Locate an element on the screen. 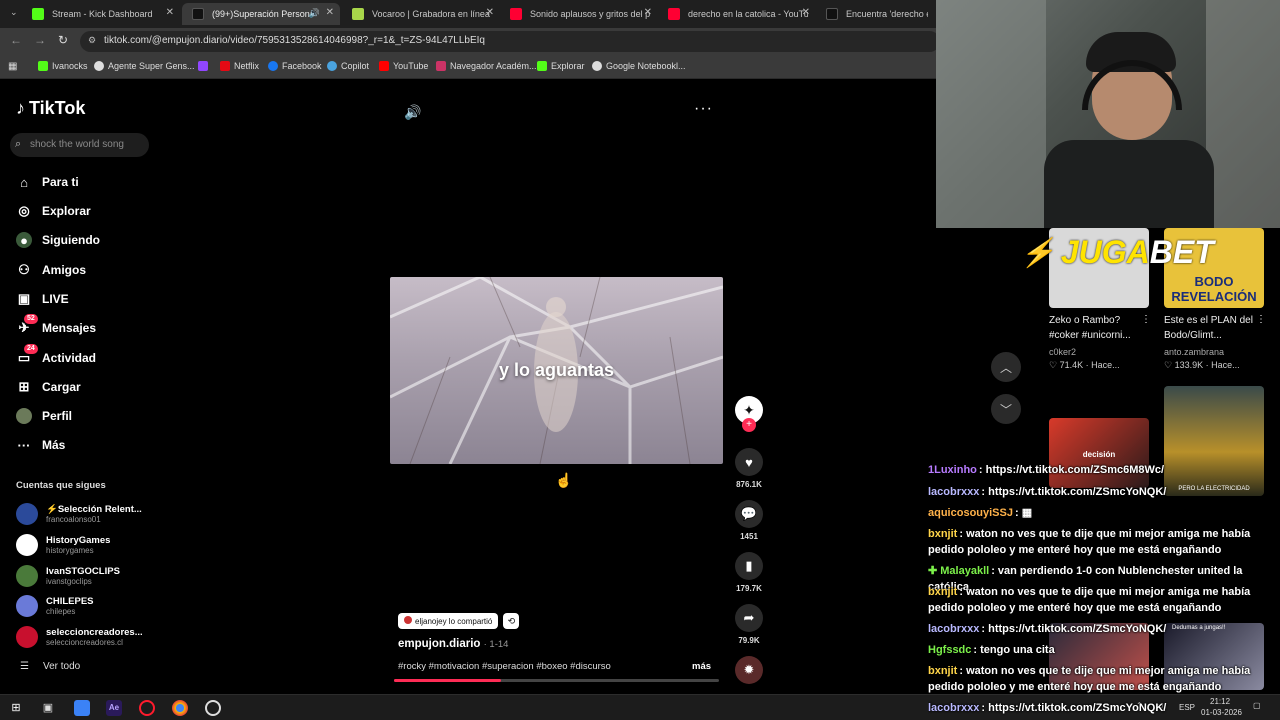  music-disc-button: ✹ is located at coordinates (749, 670).